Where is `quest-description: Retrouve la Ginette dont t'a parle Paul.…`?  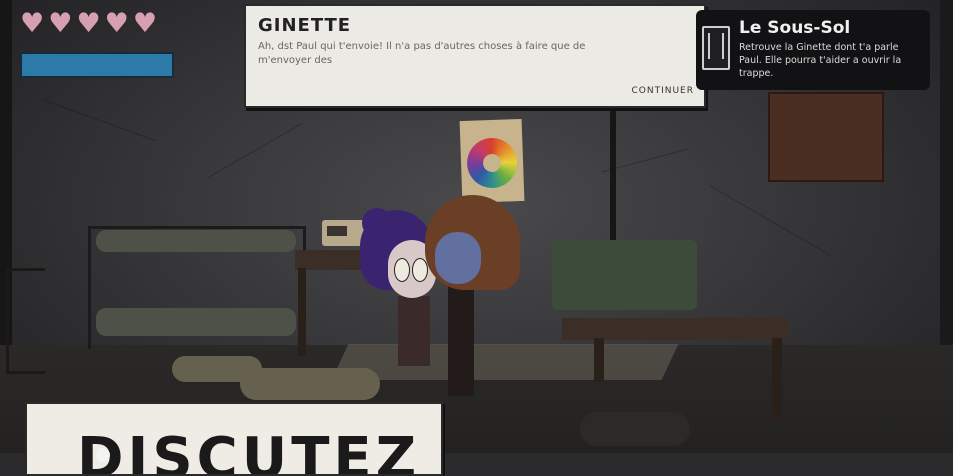
quest-description: Retrouve la Ginette dont t'a parle Paul.… is located at coordinates (820, 60).